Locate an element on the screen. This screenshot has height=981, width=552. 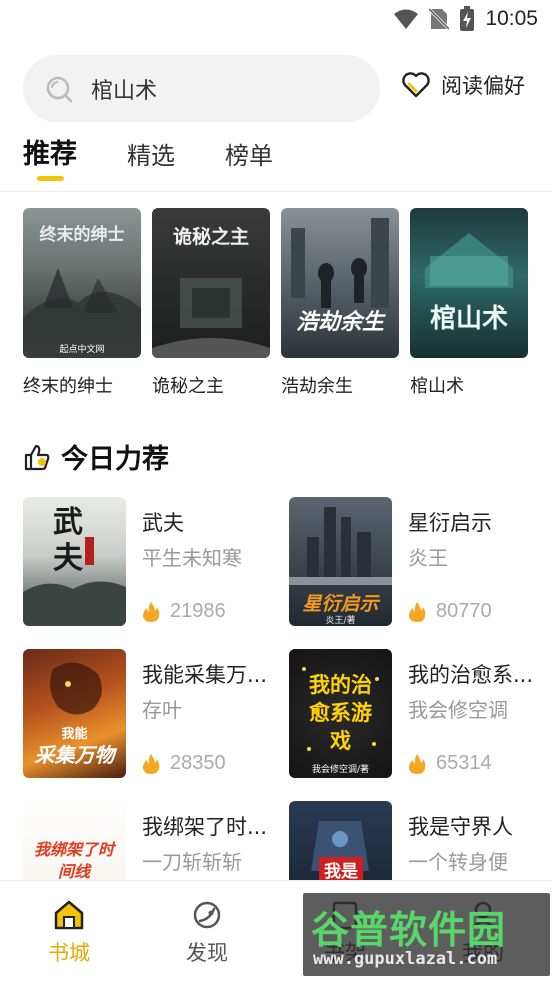
nav-discover-label: 发现 is located at coordinates (207, 953).